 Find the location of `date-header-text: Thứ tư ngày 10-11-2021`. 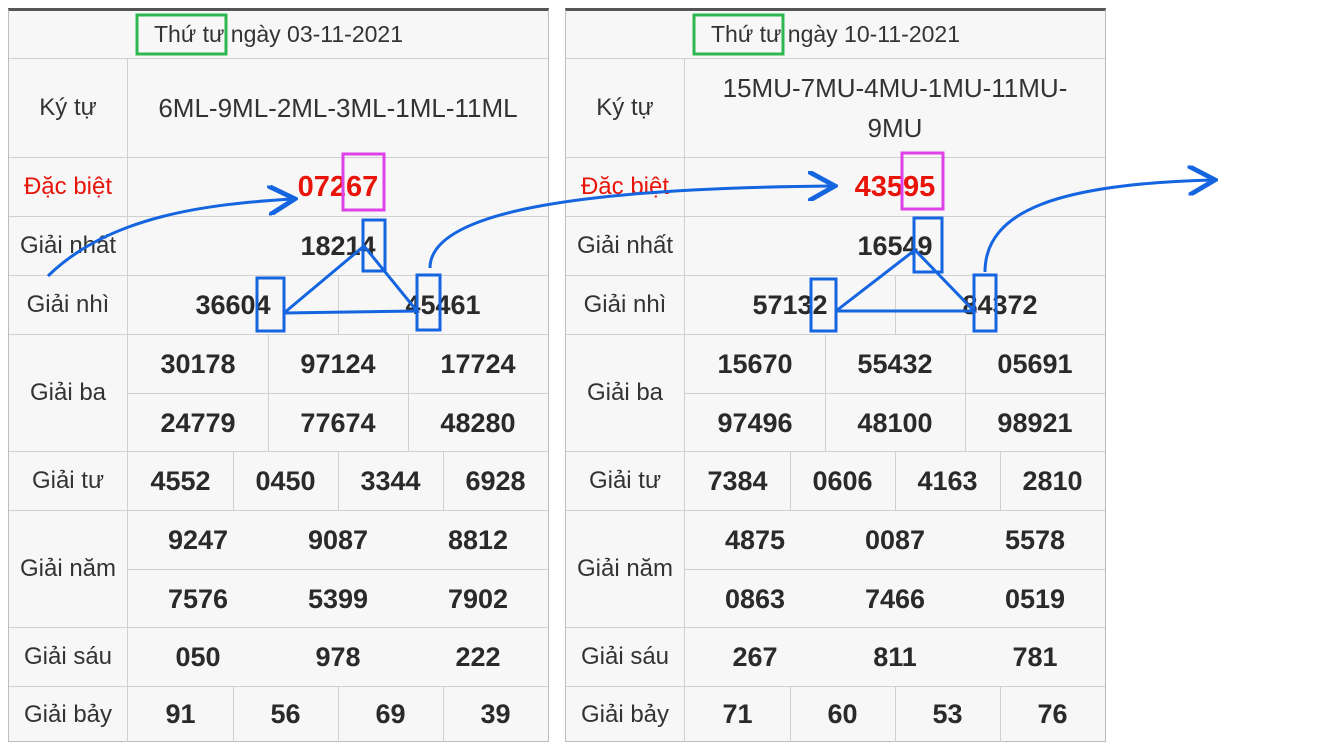

date-header-text: Thứ tư ngày 10-11-2021 is located at coordinates (835, 34).